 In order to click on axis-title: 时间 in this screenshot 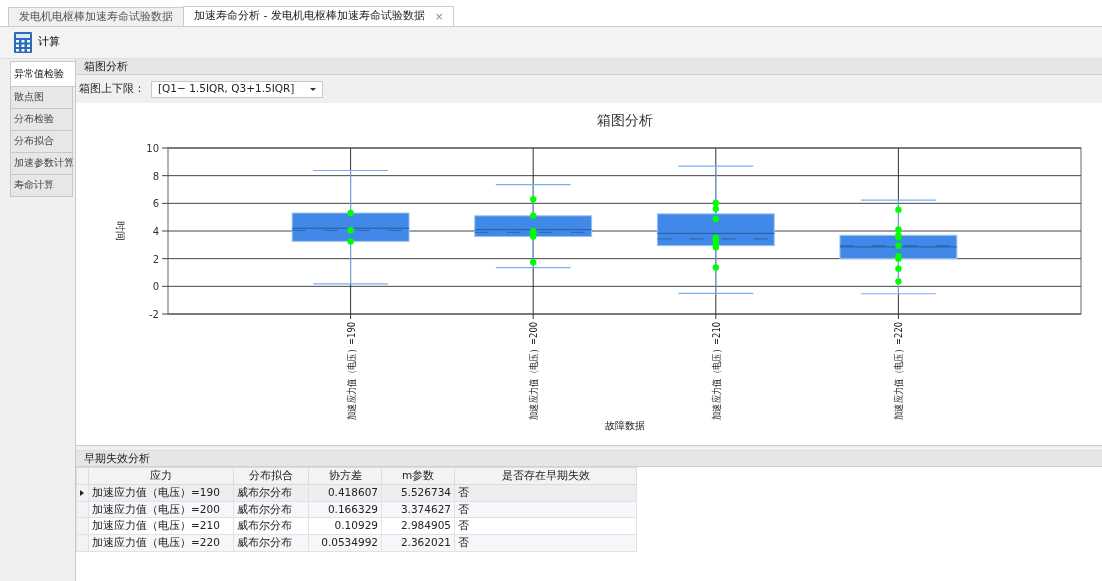, I will do `click(120, 231)`.